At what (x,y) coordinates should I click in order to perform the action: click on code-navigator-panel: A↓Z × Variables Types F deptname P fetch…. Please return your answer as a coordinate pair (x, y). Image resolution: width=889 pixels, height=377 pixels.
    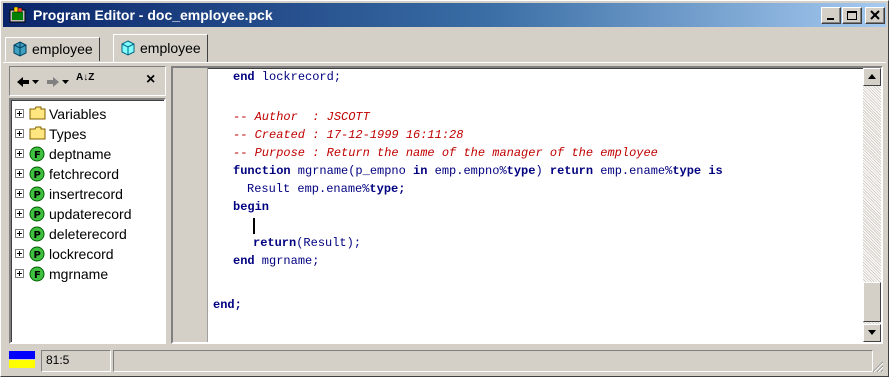
    Looking at the image, I should click on (87, 205).